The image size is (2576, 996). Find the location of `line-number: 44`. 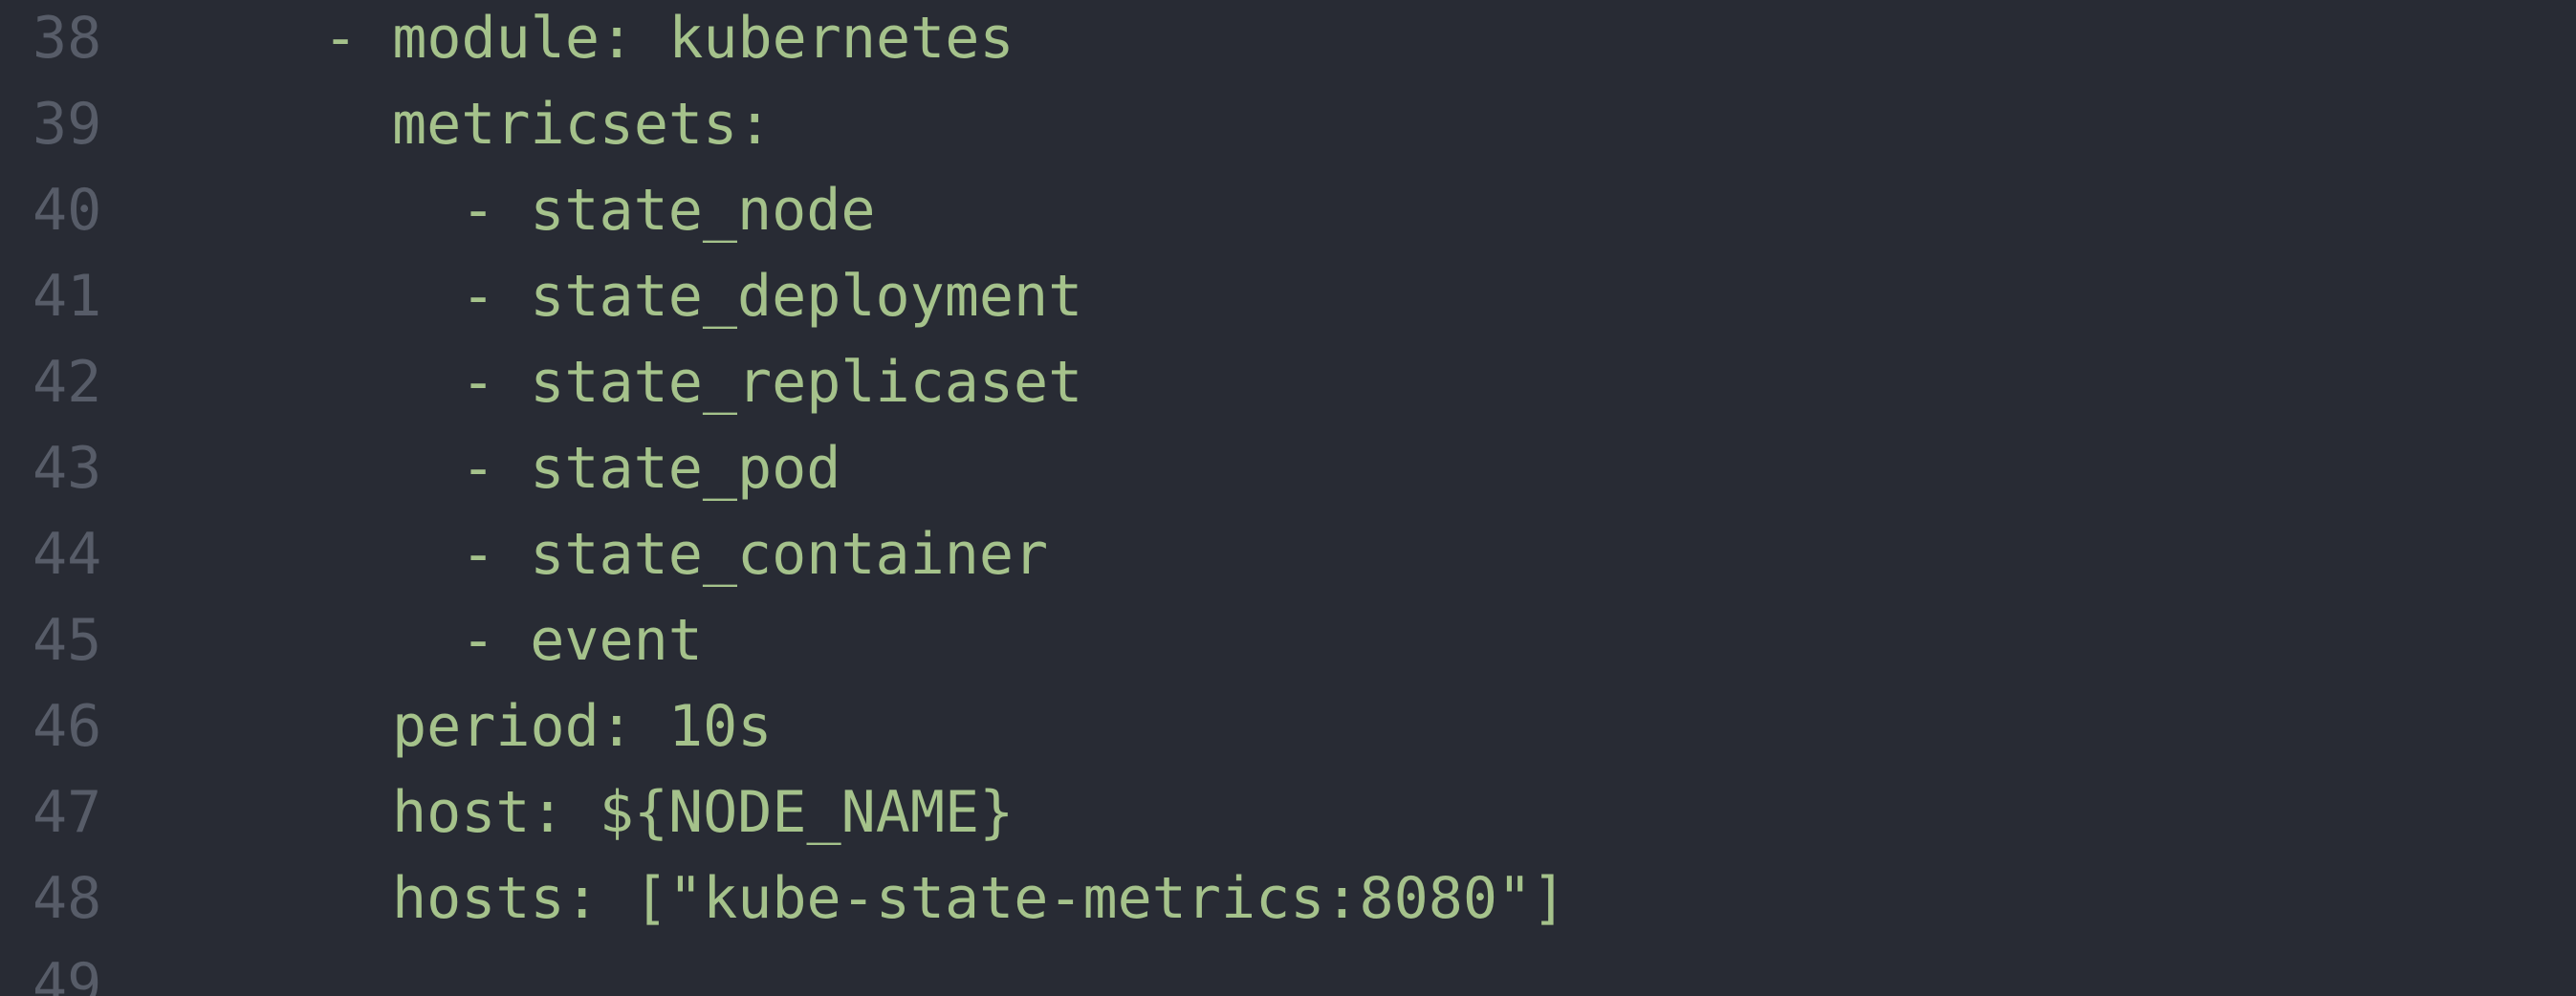

line-number: 44 is located at coordinates (67, 554).